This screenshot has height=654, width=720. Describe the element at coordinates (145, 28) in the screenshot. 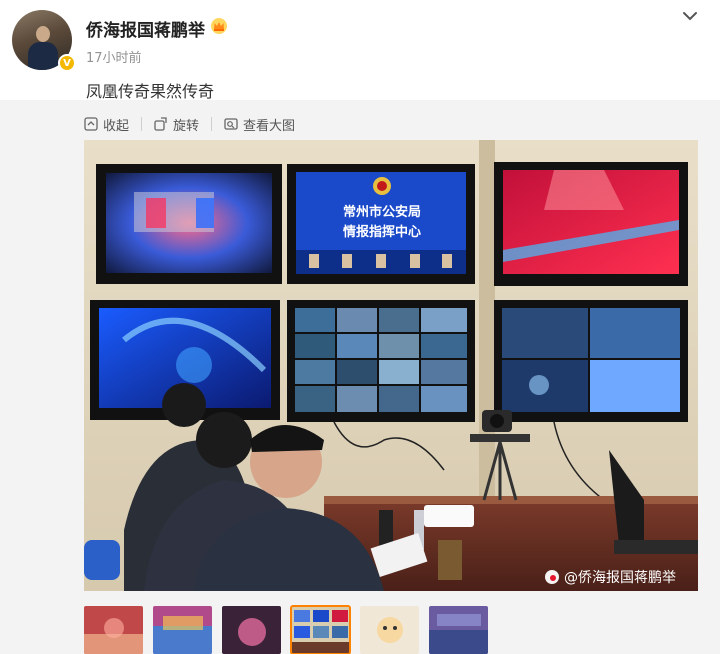

I see `username: 侨海报国蒋鹏举` at that location.